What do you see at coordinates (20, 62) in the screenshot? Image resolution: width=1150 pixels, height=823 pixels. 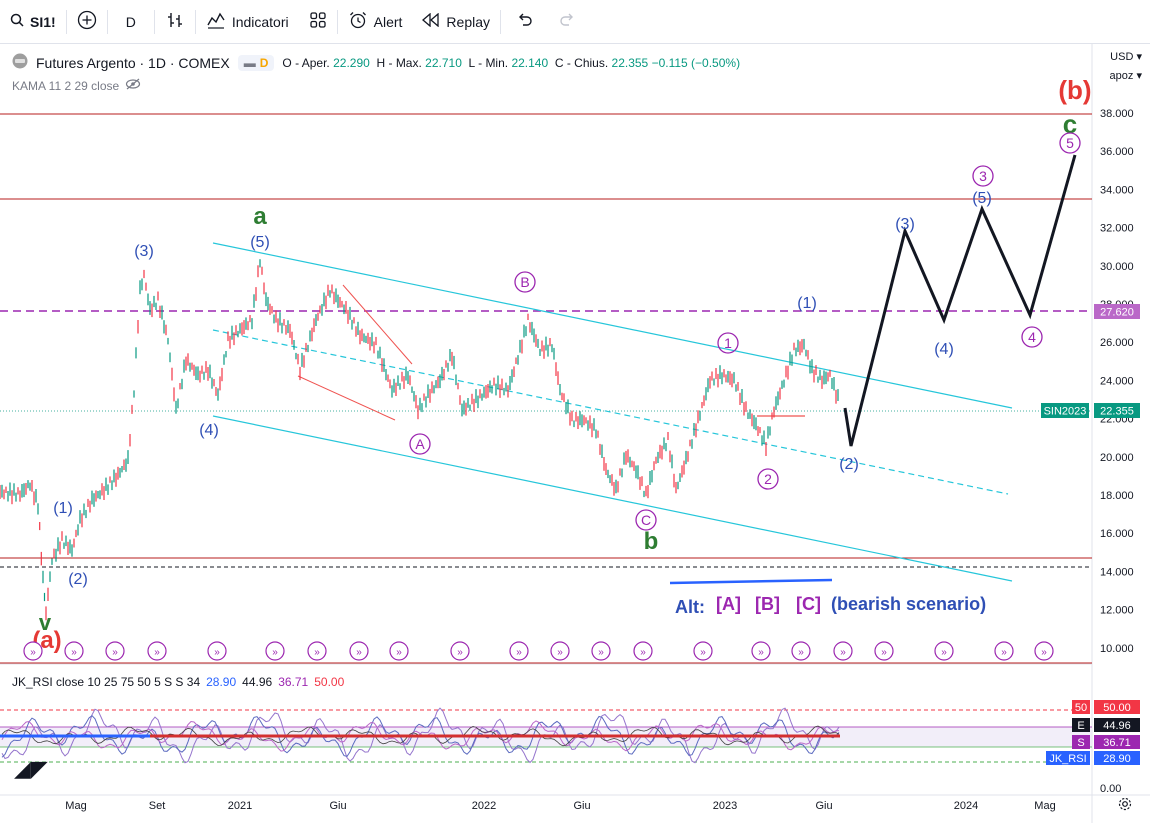 I see `symbol-logo-icon` at bounding box center [20, 62].